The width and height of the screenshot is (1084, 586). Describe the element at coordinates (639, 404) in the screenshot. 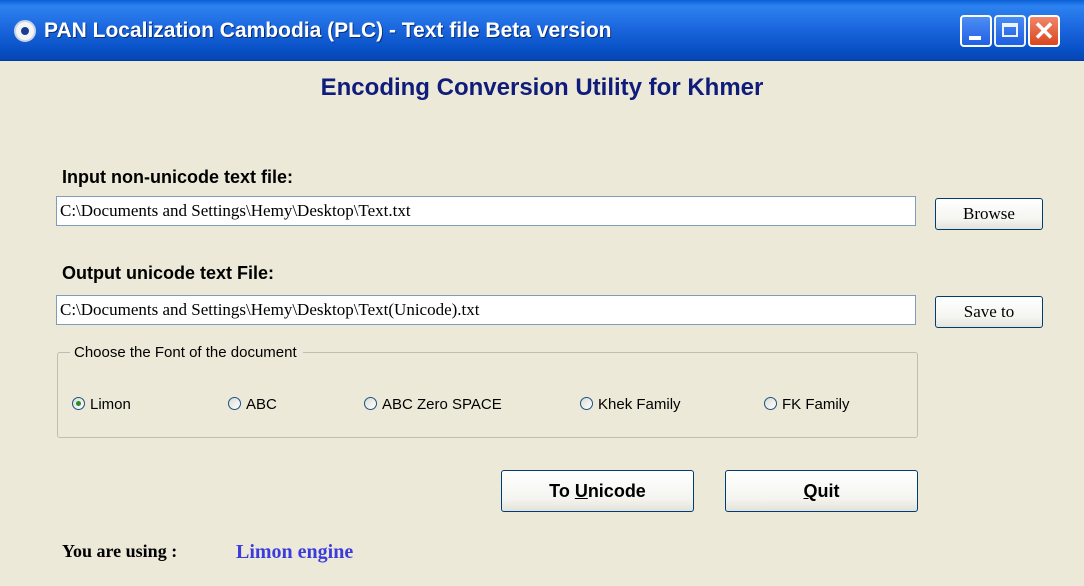

I see `radio-label: Khek Family` at that location.